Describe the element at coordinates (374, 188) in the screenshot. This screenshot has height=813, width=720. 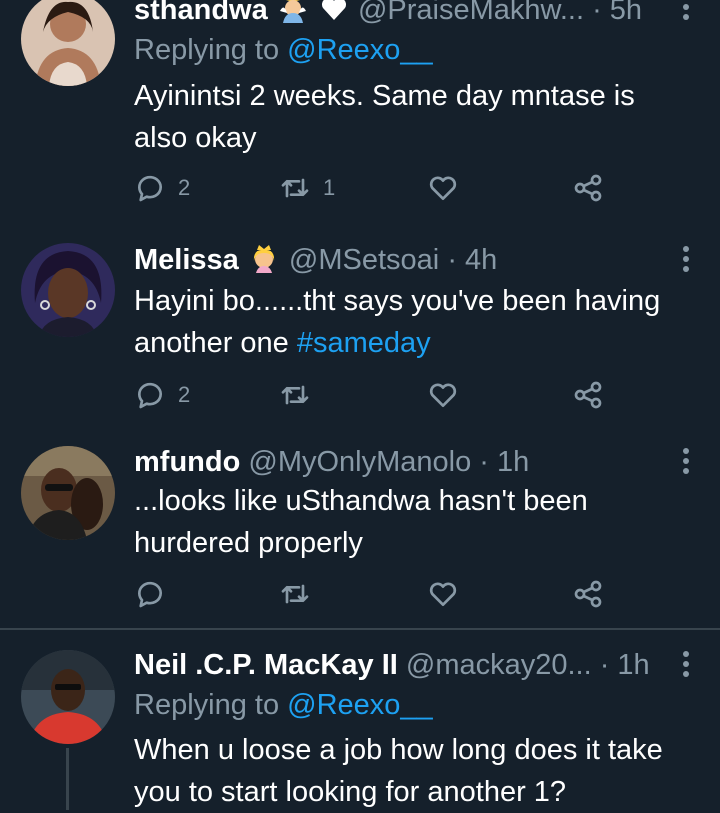
I see `tweet-actions: 2 1` at that location.